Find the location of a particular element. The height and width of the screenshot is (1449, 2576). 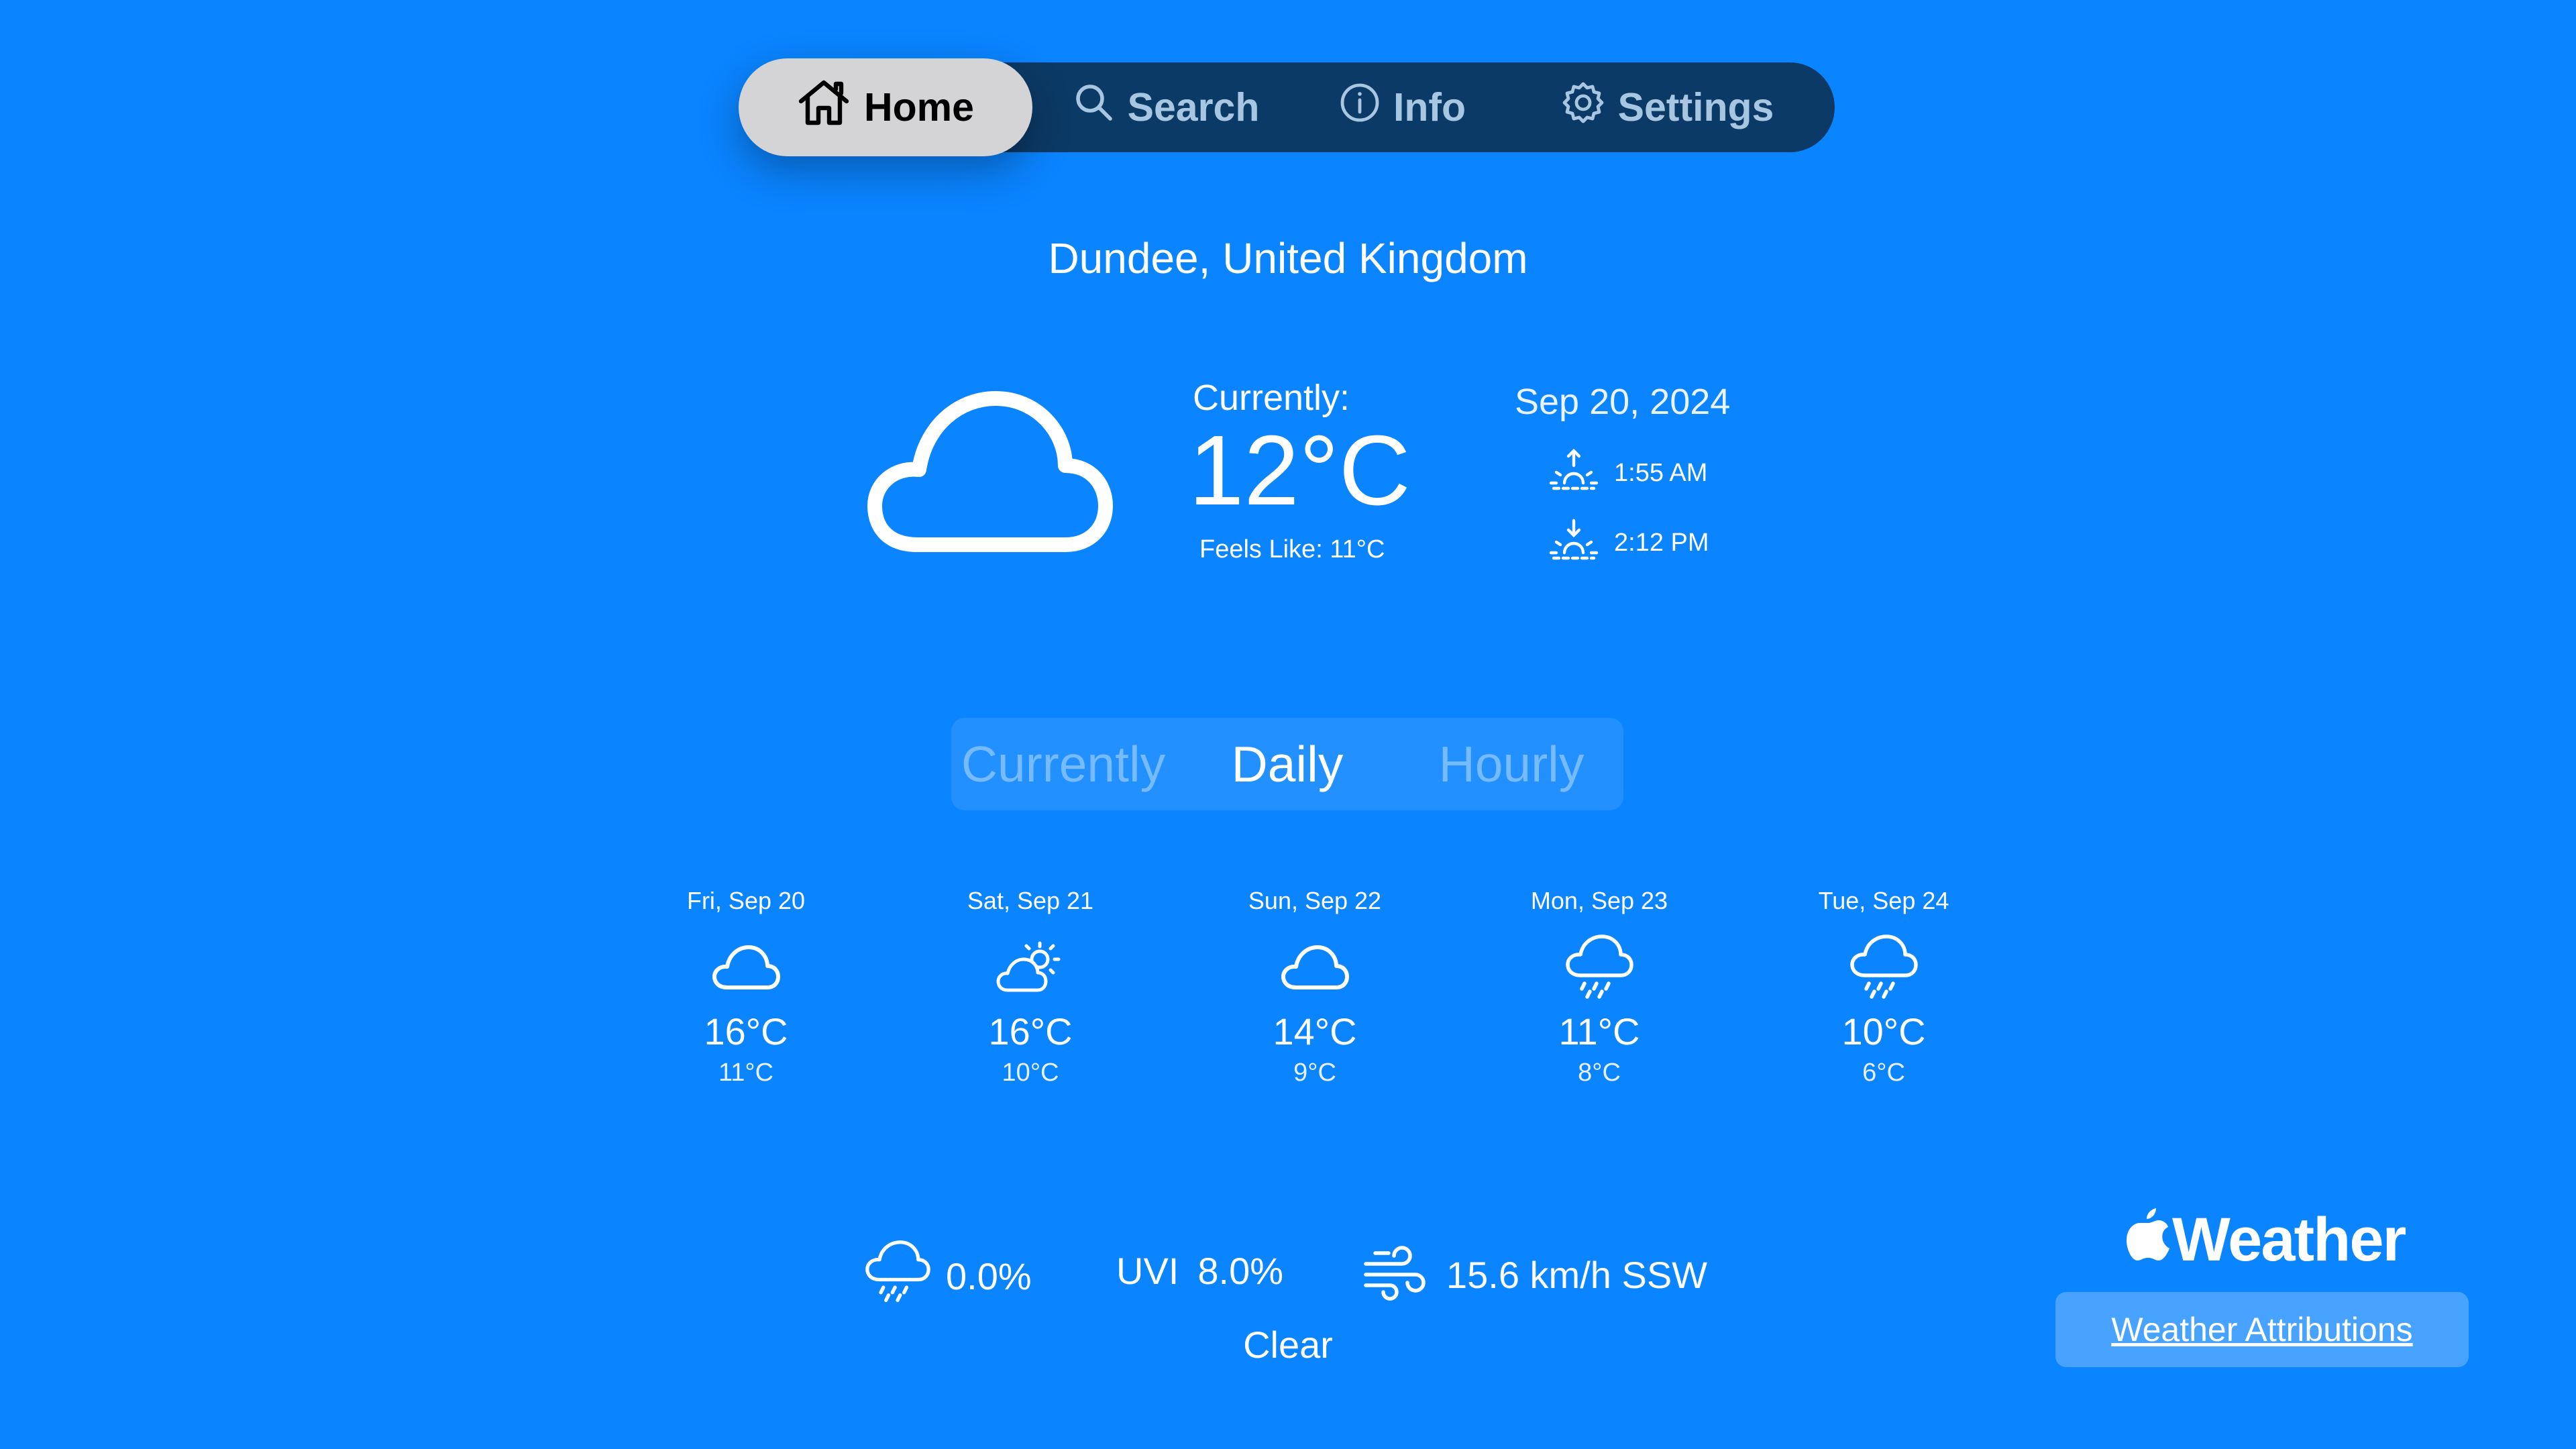

wind-value: 15.6 km/h SSW is located at coordinates (1577, 1275).